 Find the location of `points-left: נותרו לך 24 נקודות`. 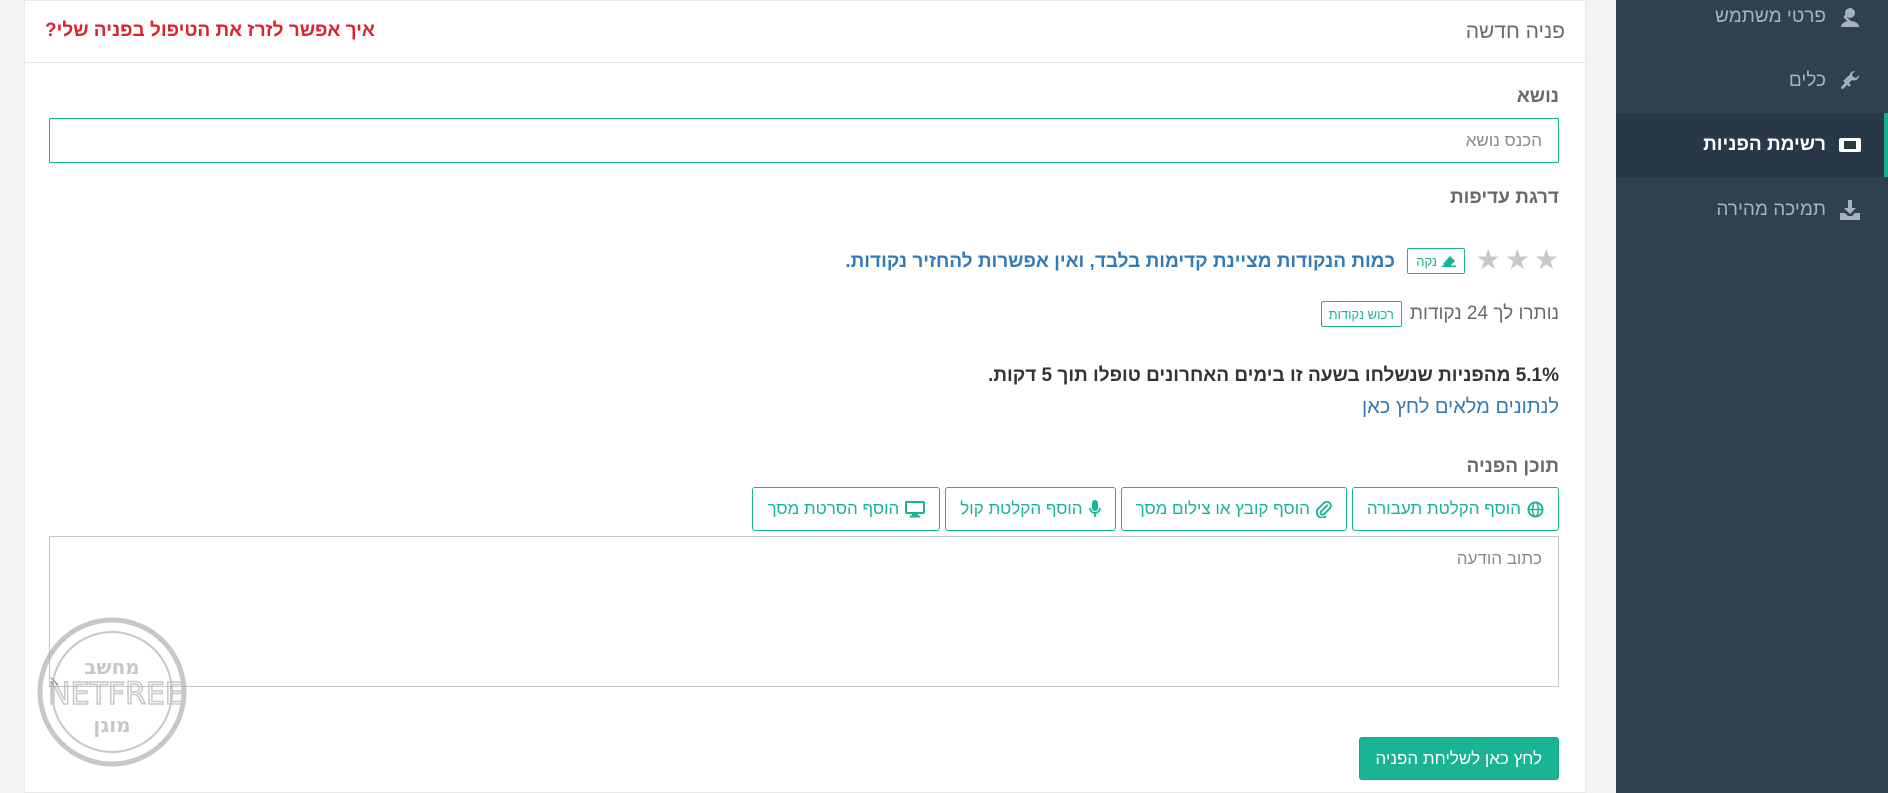

points-left: נותרו לך 24 נקודות is located at coordinates (1484, 313).